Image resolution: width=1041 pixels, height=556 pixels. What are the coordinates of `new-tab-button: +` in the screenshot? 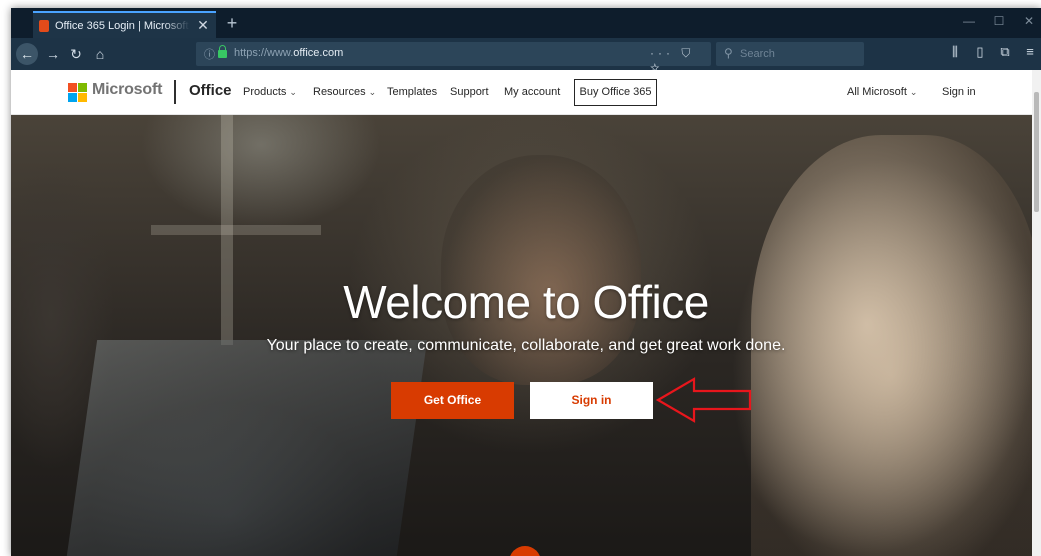 It's located at (232, 23).